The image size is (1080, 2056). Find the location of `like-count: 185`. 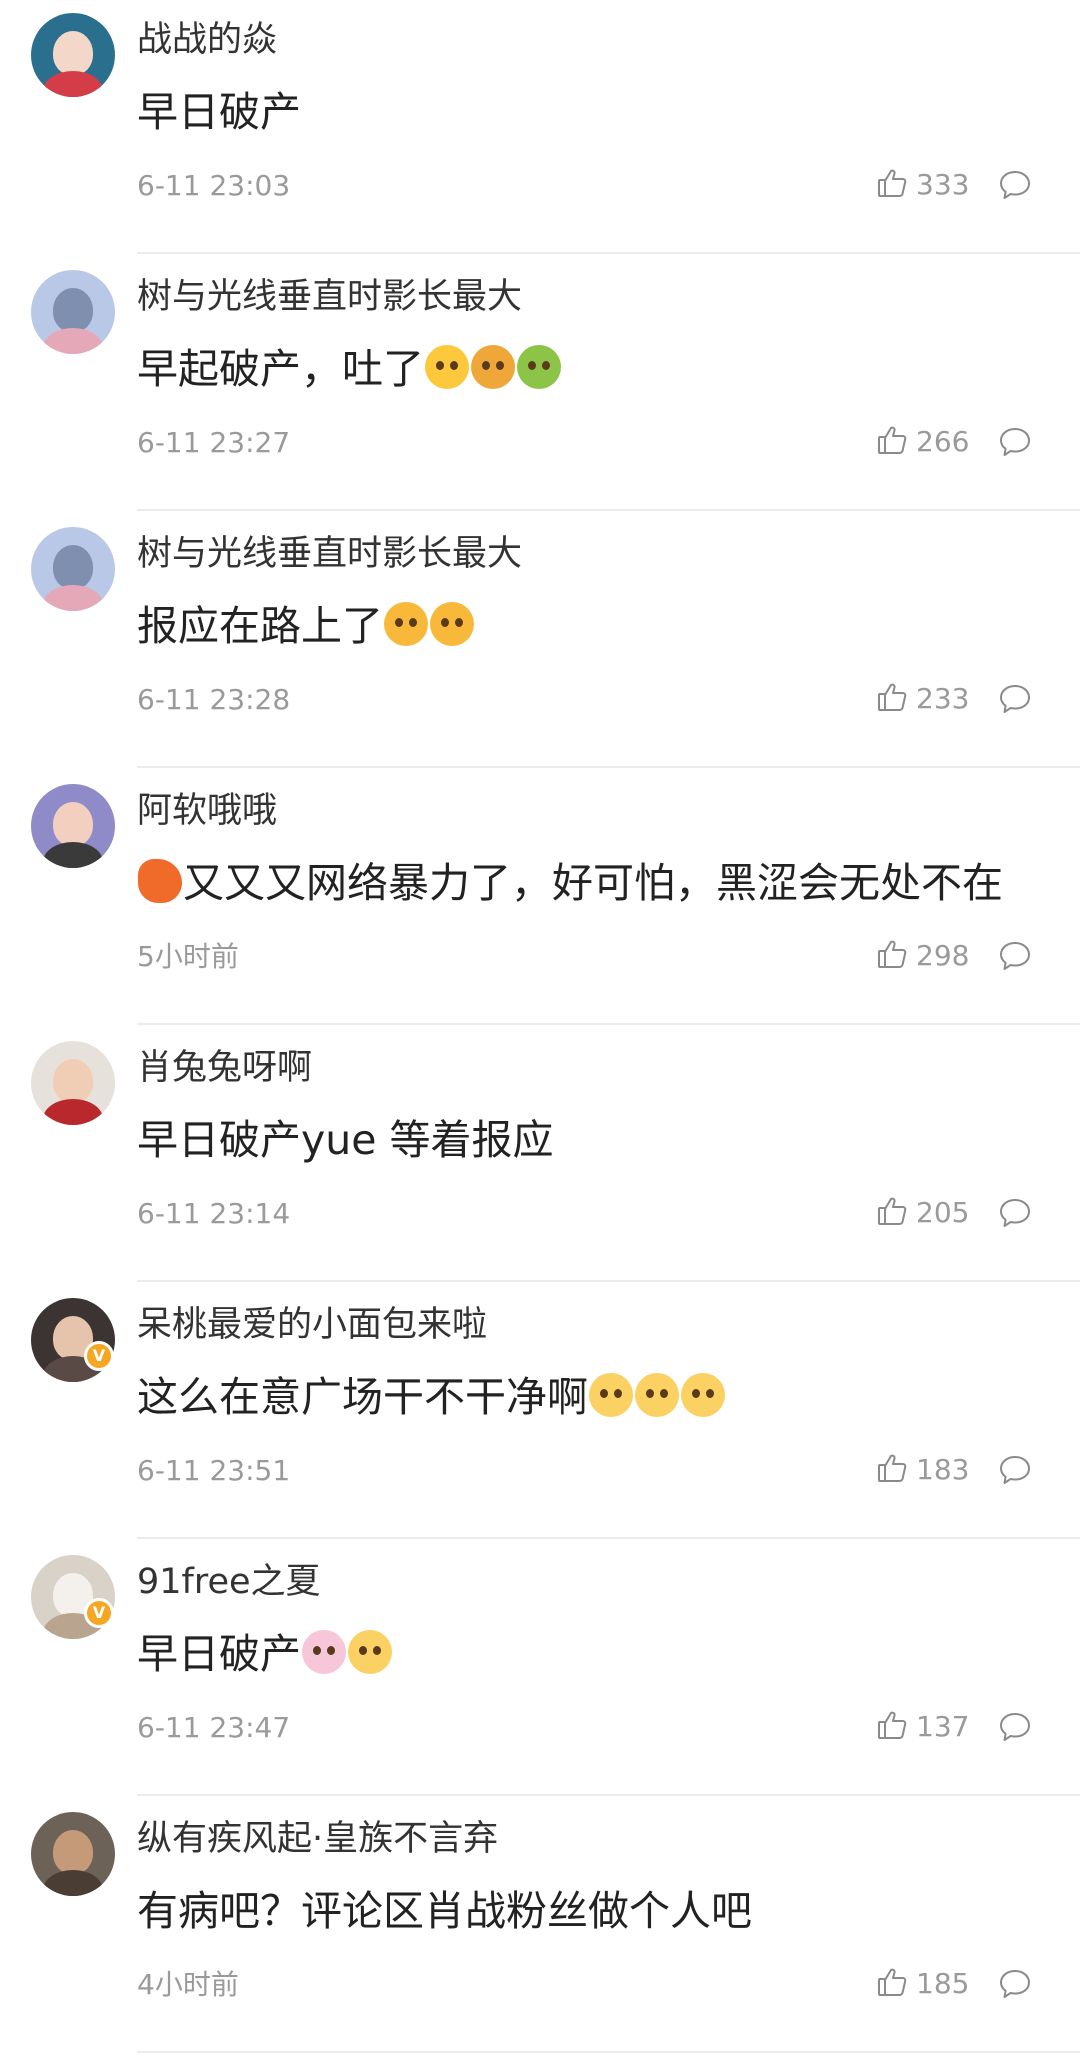

like-count: 185 is located at coordinates (943, 1983).